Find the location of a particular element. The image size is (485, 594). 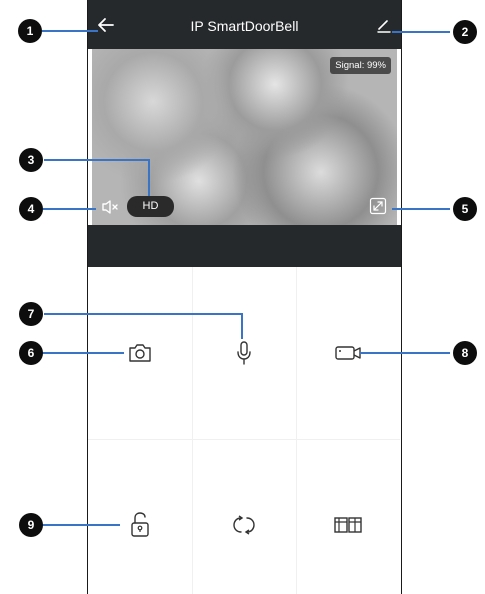

callout-6: 6 is located at coordinates (31, 353).